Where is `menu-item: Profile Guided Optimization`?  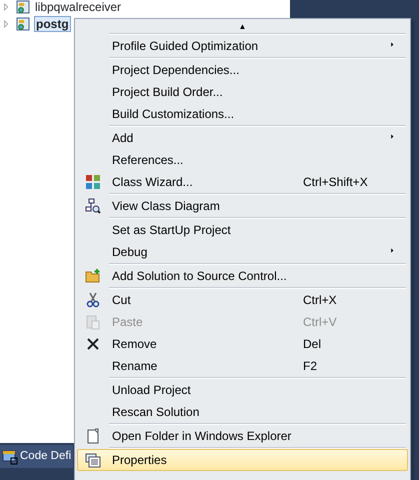 menu-item: Profile Guided Optimization is located at coordinates (242, 46).